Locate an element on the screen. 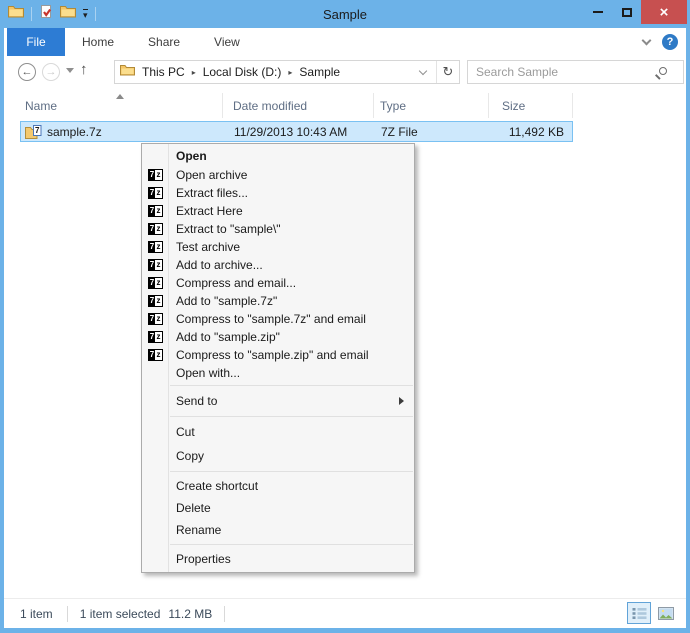 The image size is (690, 633). menu-item-open: Open is located at coordinates (278, 156).